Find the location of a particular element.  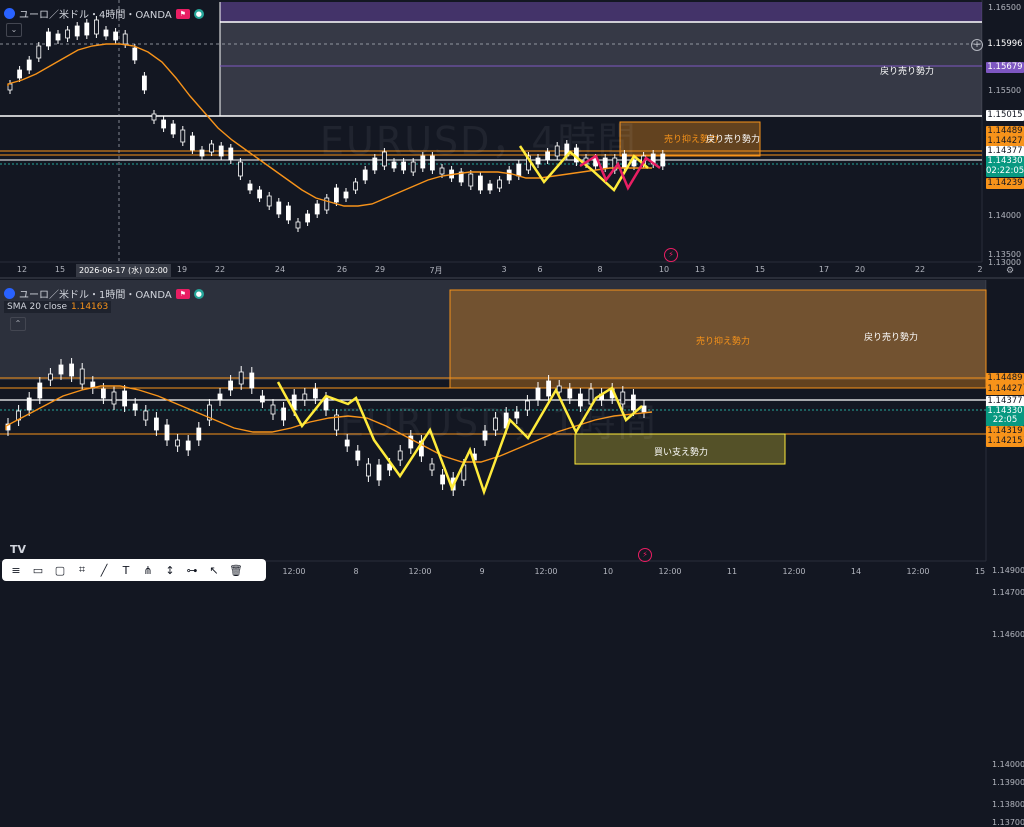

sma-legend: SMA 20 close 1.14163 is located at coordinates (58, 307).